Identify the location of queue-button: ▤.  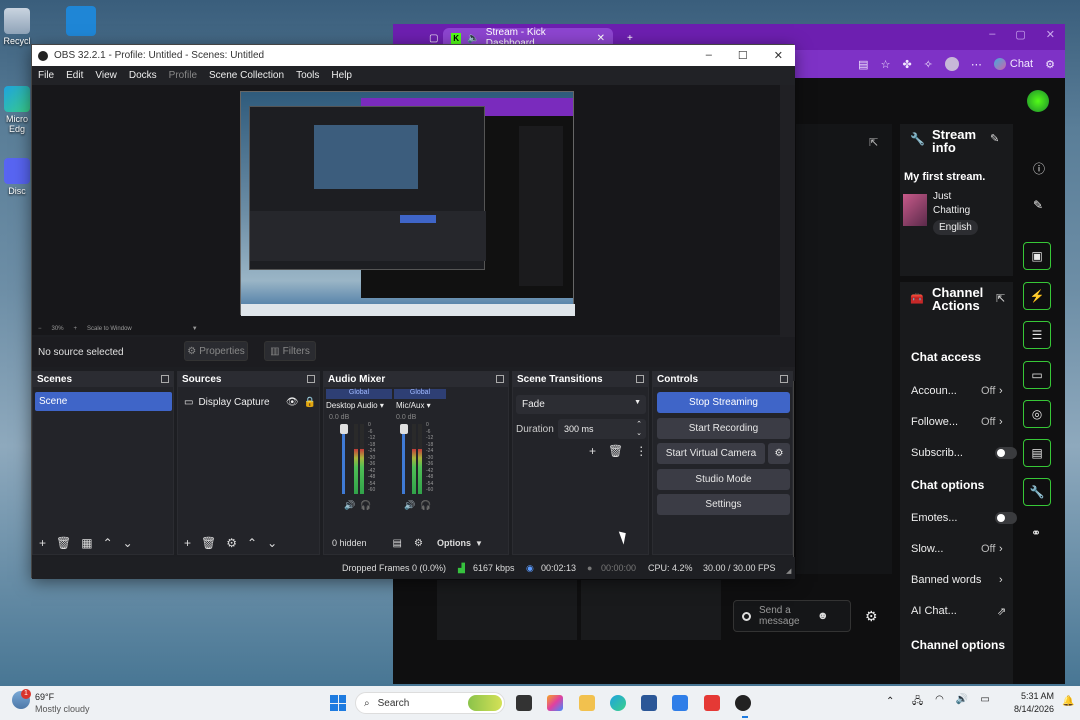
(1037, 453).